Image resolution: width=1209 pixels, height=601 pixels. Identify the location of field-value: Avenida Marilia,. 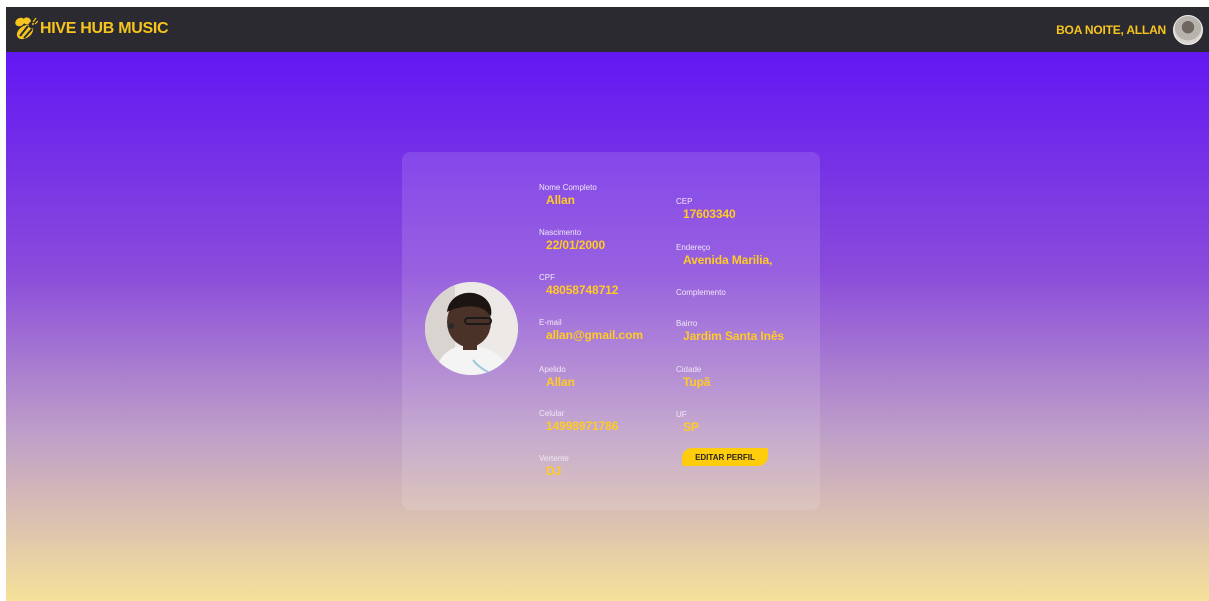
(728, 260).